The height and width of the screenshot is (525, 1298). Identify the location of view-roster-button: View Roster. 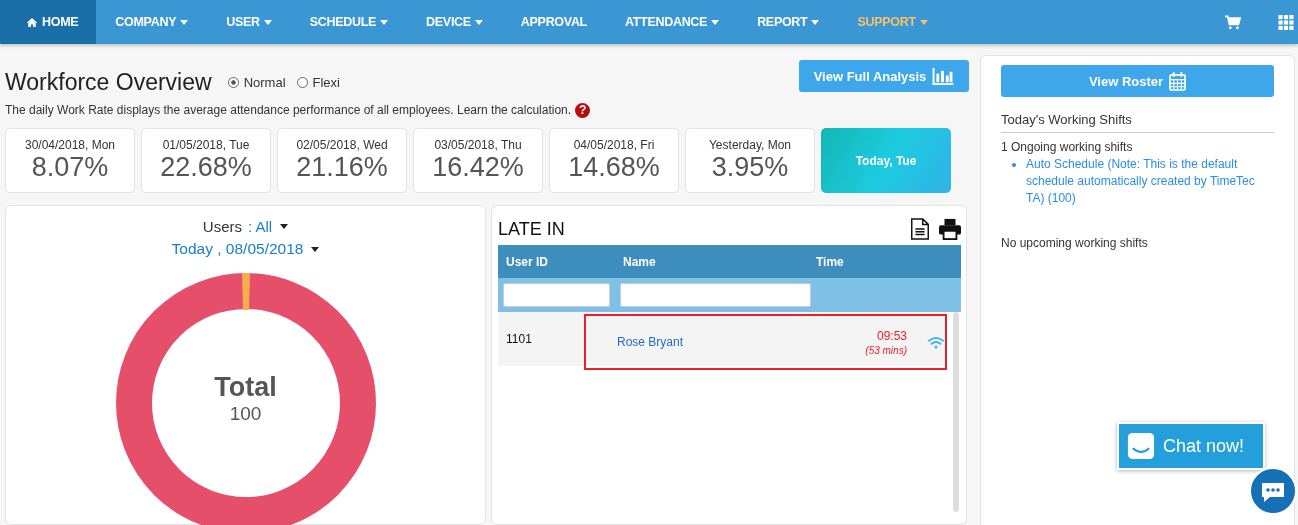
(1137, 81).